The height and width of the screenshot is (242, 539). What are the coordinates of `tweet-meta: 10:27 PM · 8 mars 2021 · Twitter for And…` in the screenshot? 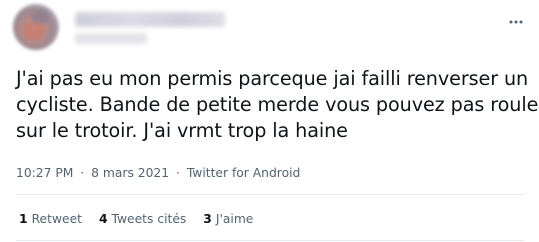 It's located at (158, 173).